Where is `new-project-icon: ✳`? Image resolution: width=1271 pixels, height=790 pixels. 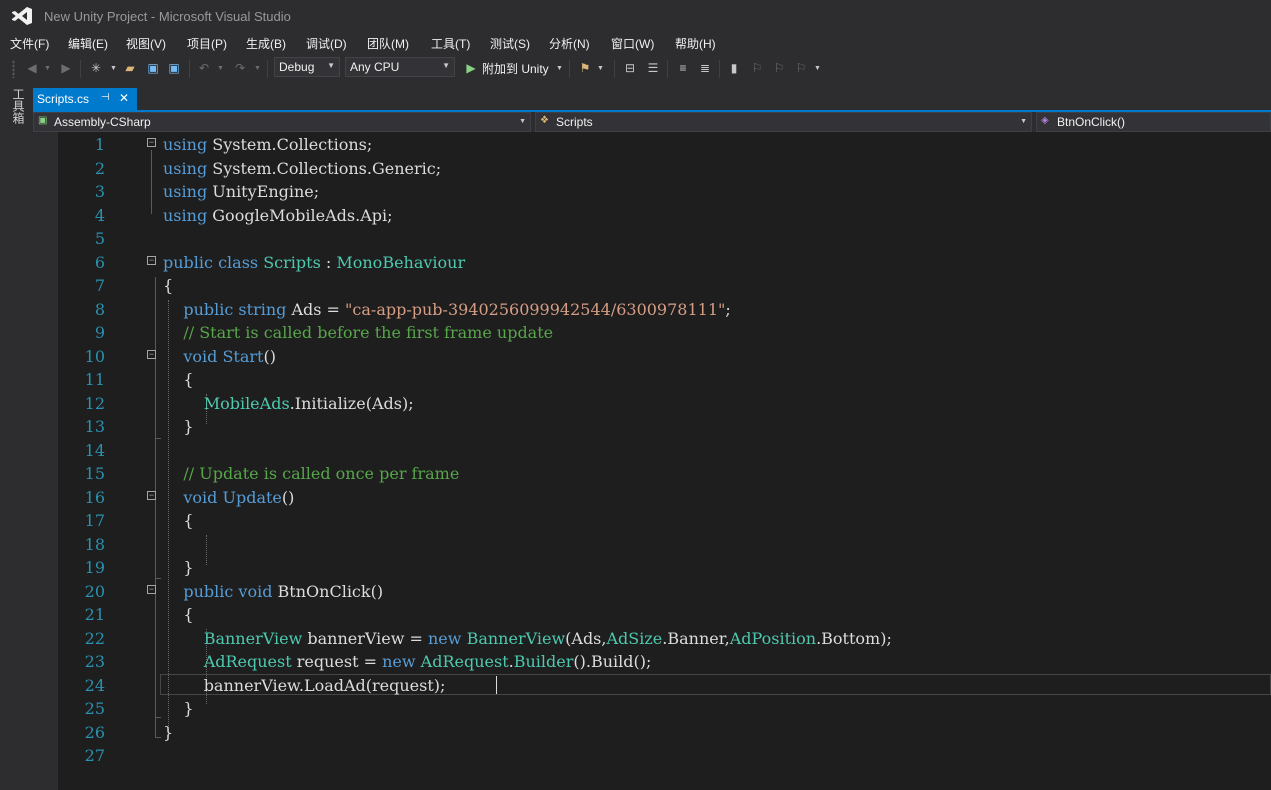
new-project-icon: ✳ is located at coordinates (96, 68).